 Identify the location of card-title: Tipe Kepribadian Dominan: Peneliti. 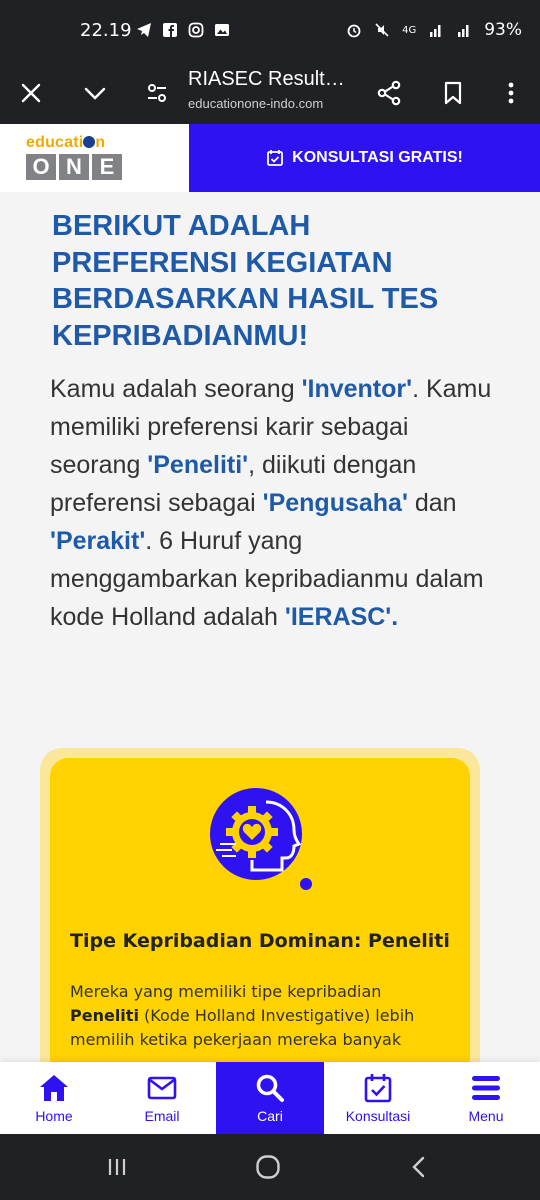
(260, 941).